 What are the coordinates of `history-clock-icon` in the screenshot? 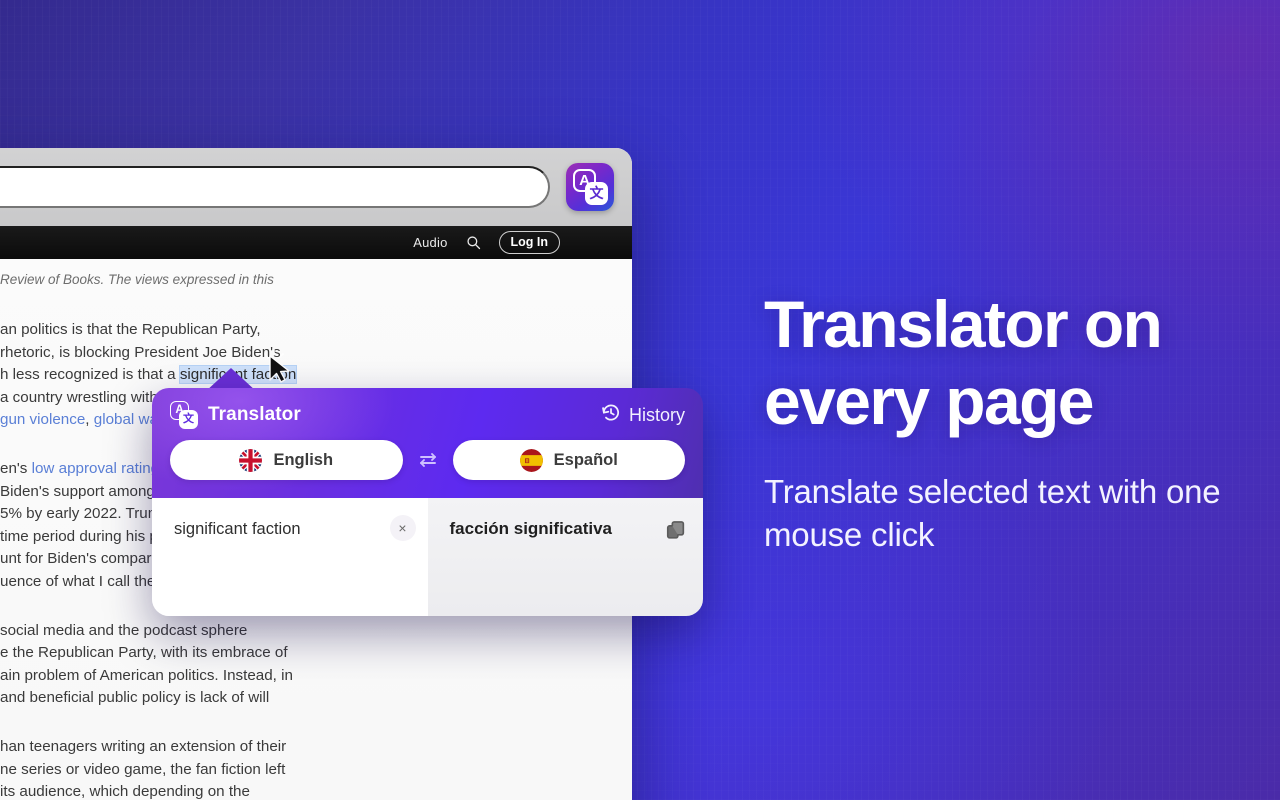 It's located at (611, 415).